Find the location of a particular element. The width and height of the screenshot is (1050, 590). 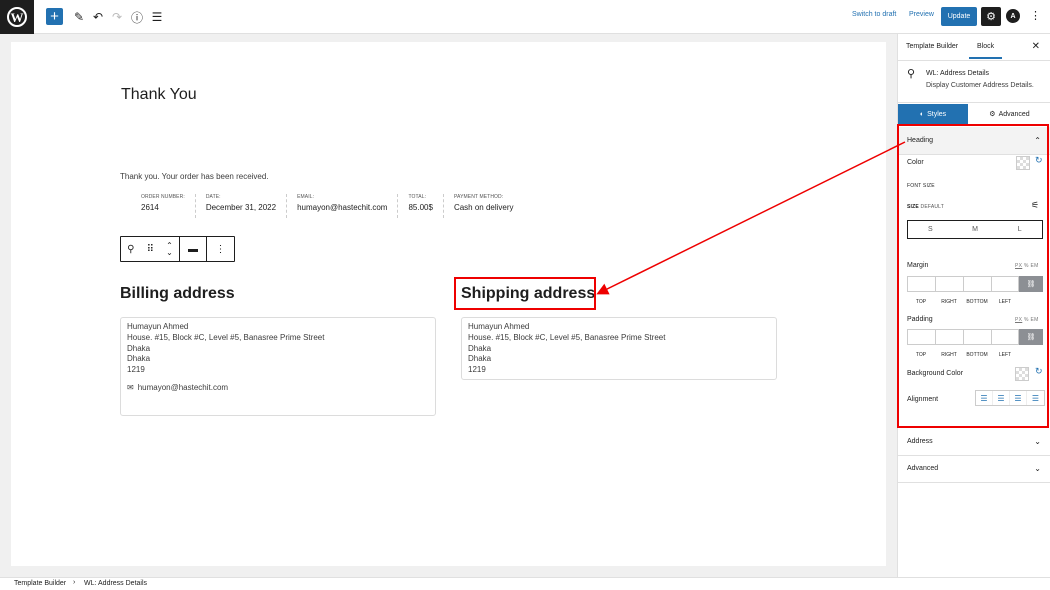

background-color-swatch is located at coordinates (1022, 374).